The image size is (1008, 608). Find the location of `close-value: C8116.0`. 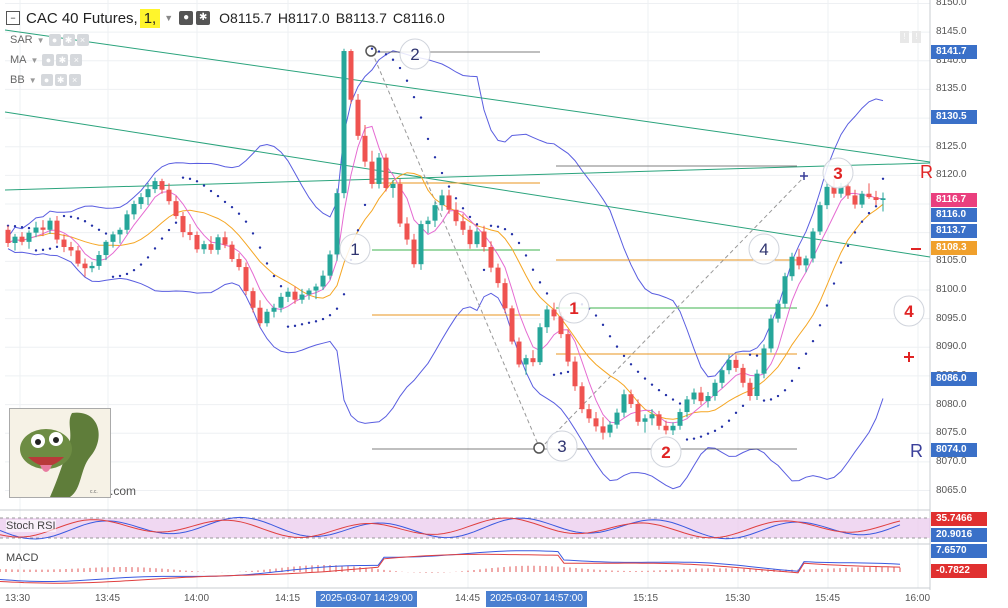

close-value: C8116.0 is located at coordinates (418, 18).